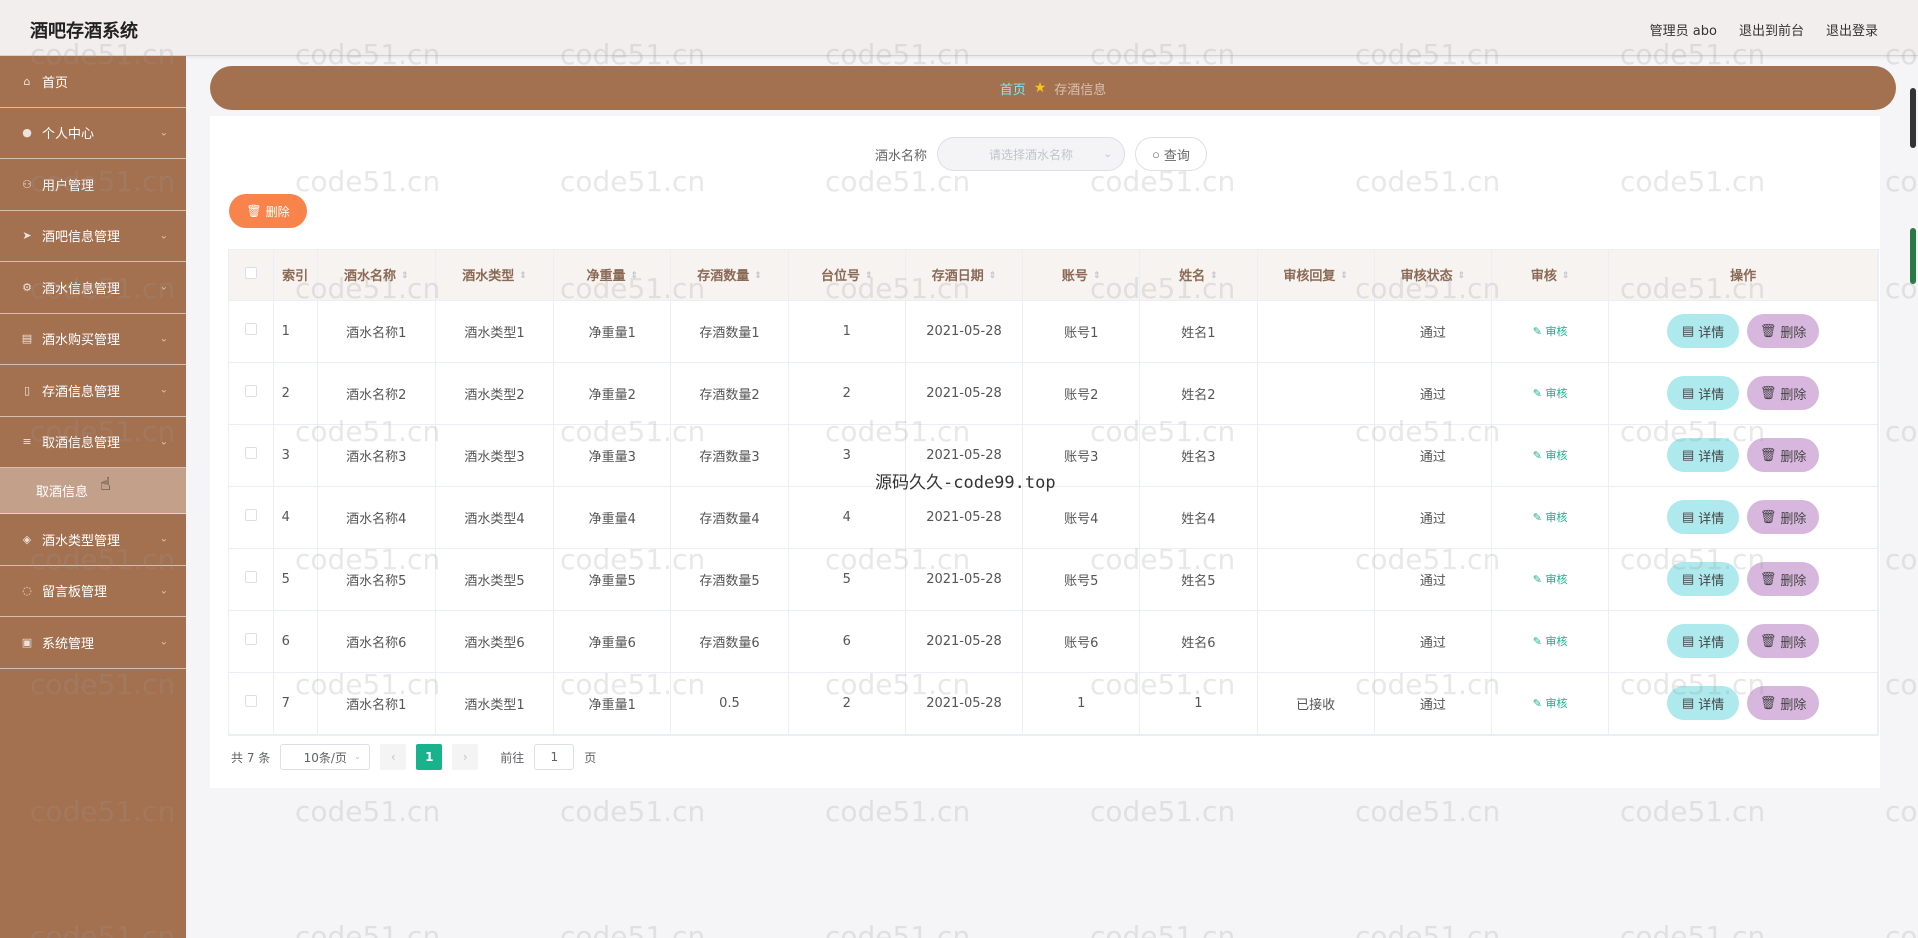 The image size is (1918, 938). Describe the element at coordinates (495, 393) in the screenshot. I see `cell-type: 酒水类型2` at that location.